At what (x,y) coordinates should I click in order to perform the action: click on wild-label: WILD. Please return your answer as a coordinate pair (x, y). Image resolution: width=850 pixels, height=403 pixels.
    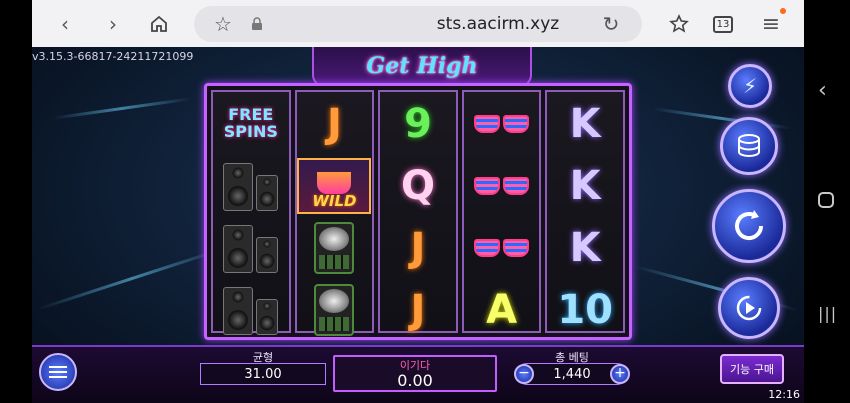
    Looking at the image, I should click on (334, 200).